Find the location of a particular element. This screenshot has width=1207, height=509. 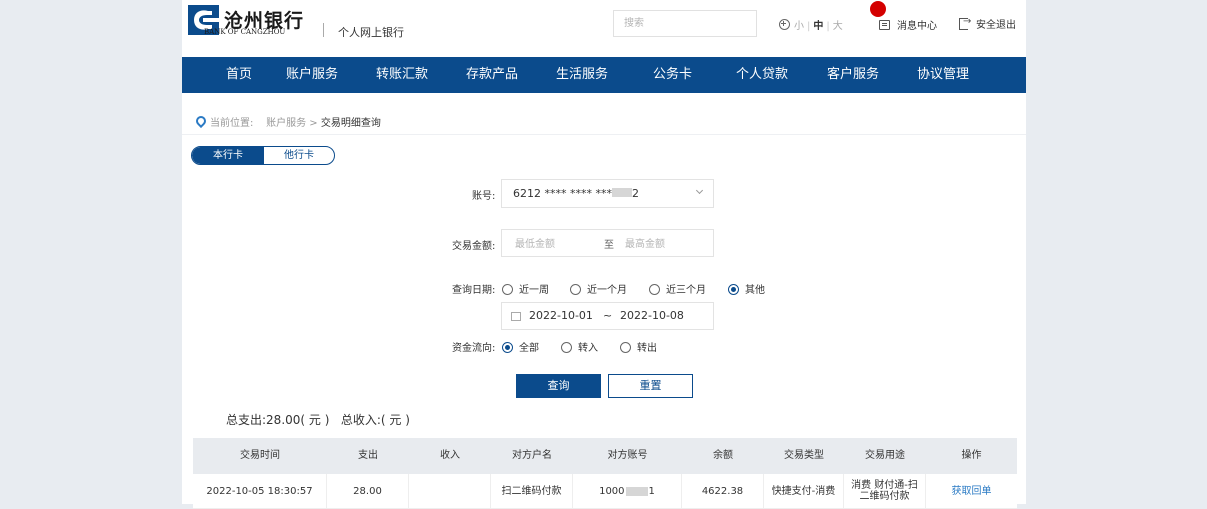

account-select: 6212 **** **** *** 2 is located at coordinates (607, 193).